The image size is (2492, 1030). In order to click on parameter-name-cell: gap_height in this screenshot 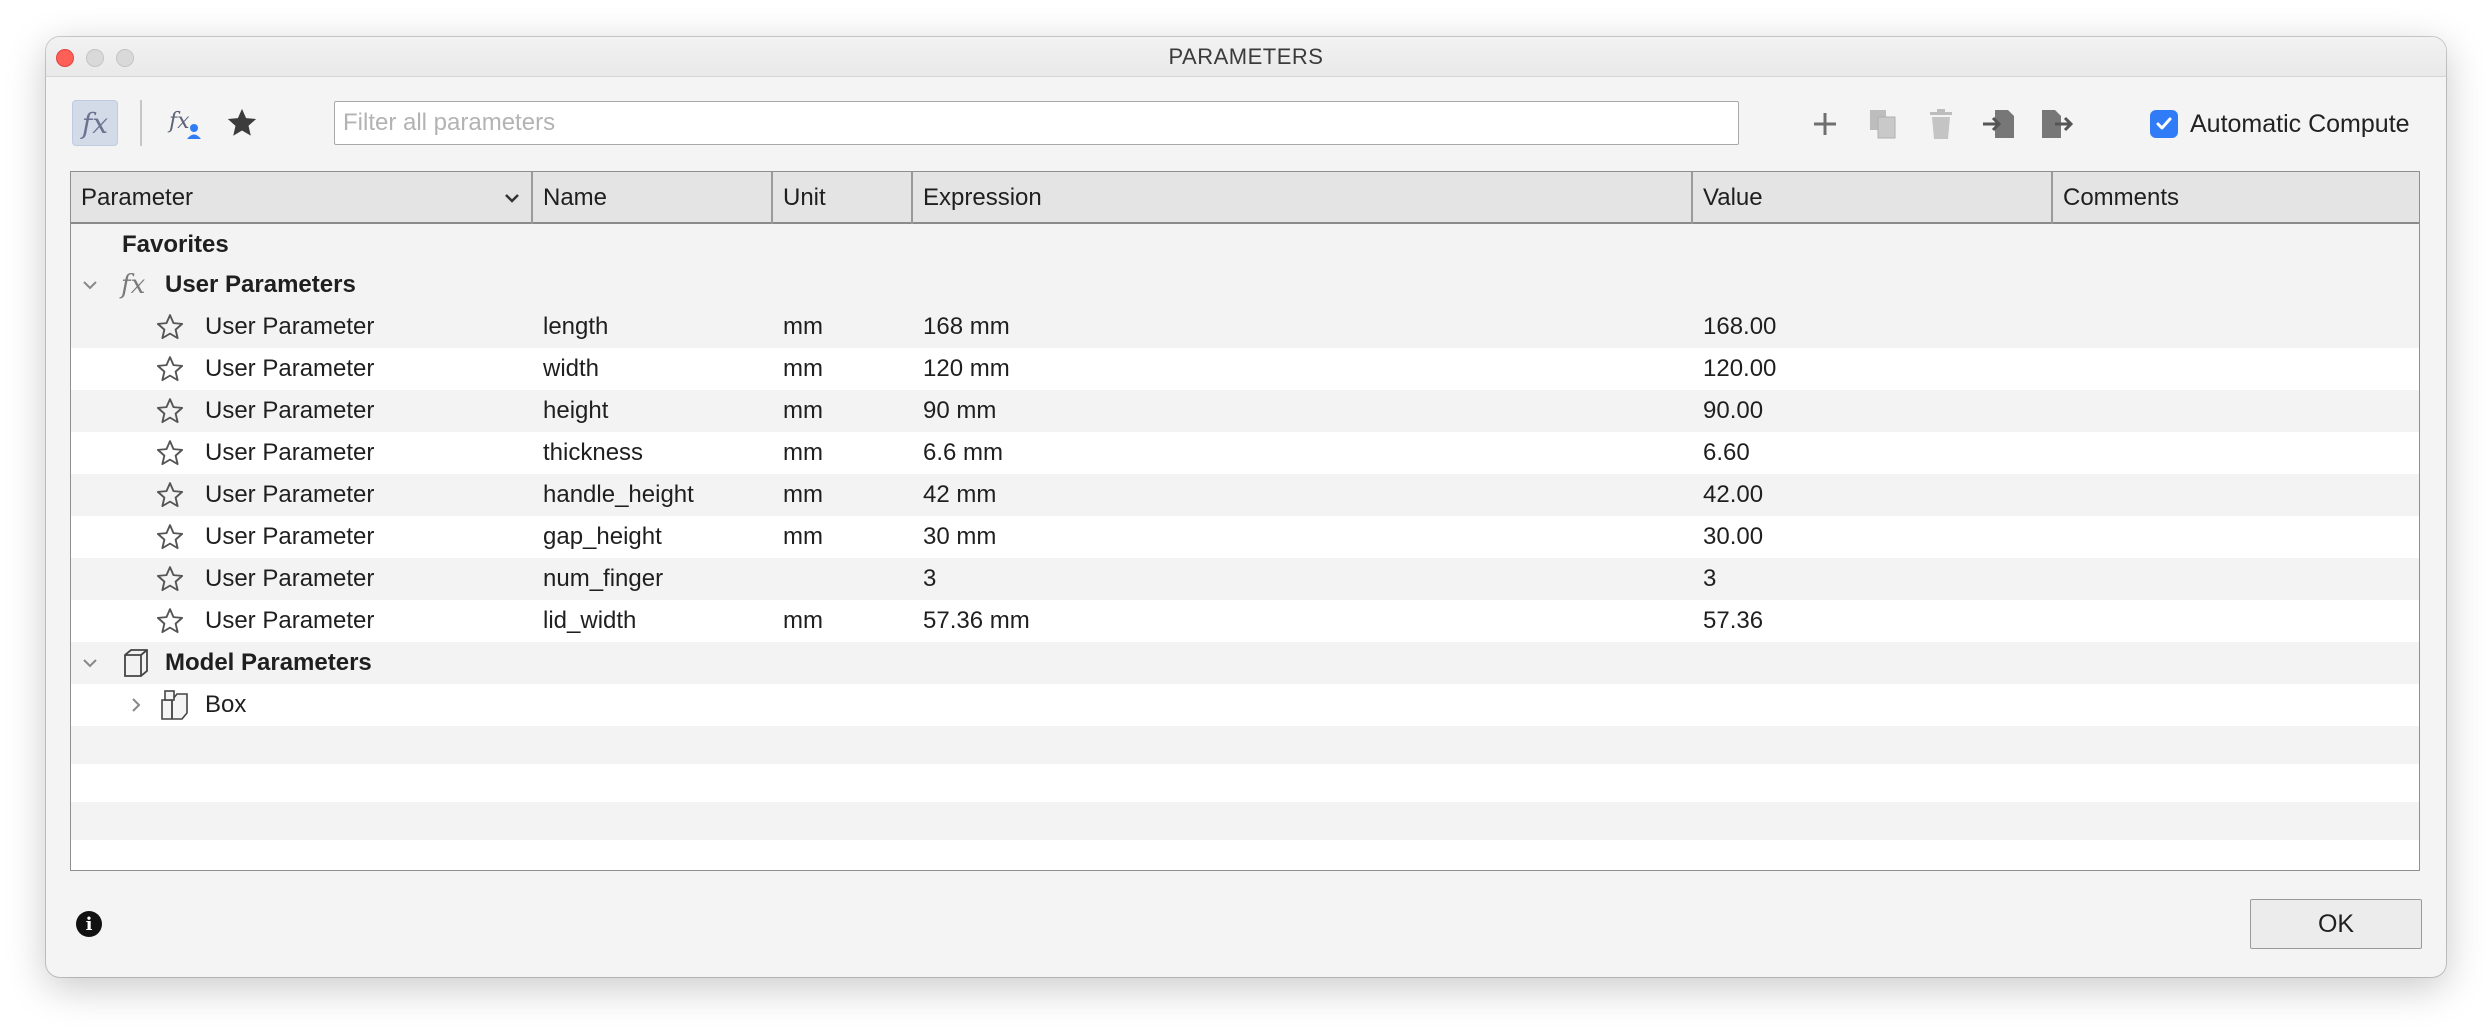, I will do `click(602, 537)`.